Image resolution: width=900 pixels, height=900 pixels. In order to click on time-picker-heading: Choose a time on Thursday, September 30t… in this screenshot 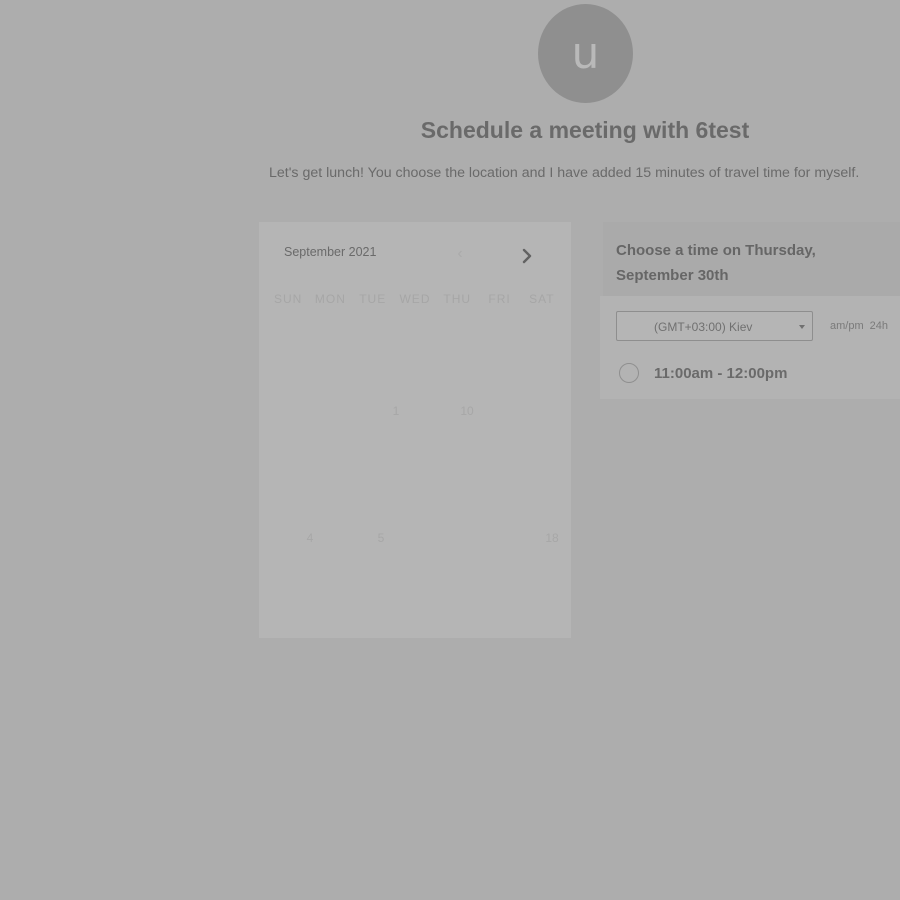, I will do `click(716, 263)`.